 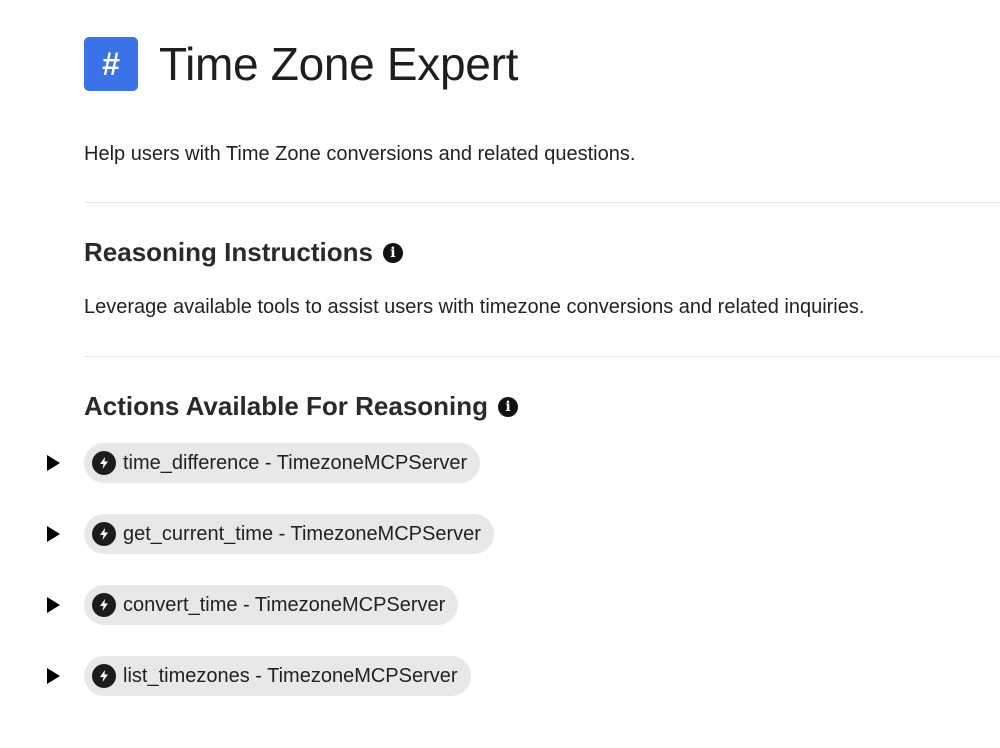 I want to click on page-header: # Time Zone Expert, so click(x=301, y=64).